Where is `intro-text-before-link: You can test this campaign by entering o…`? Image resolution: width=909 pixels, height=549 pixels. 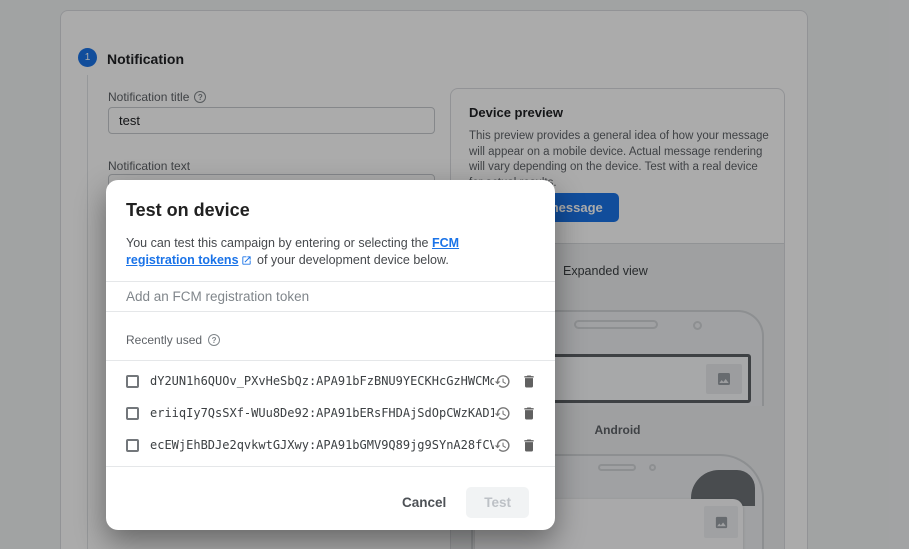
intro-text-before-link: You can test this campaign by entering o… is located at coordinates (279, 243).